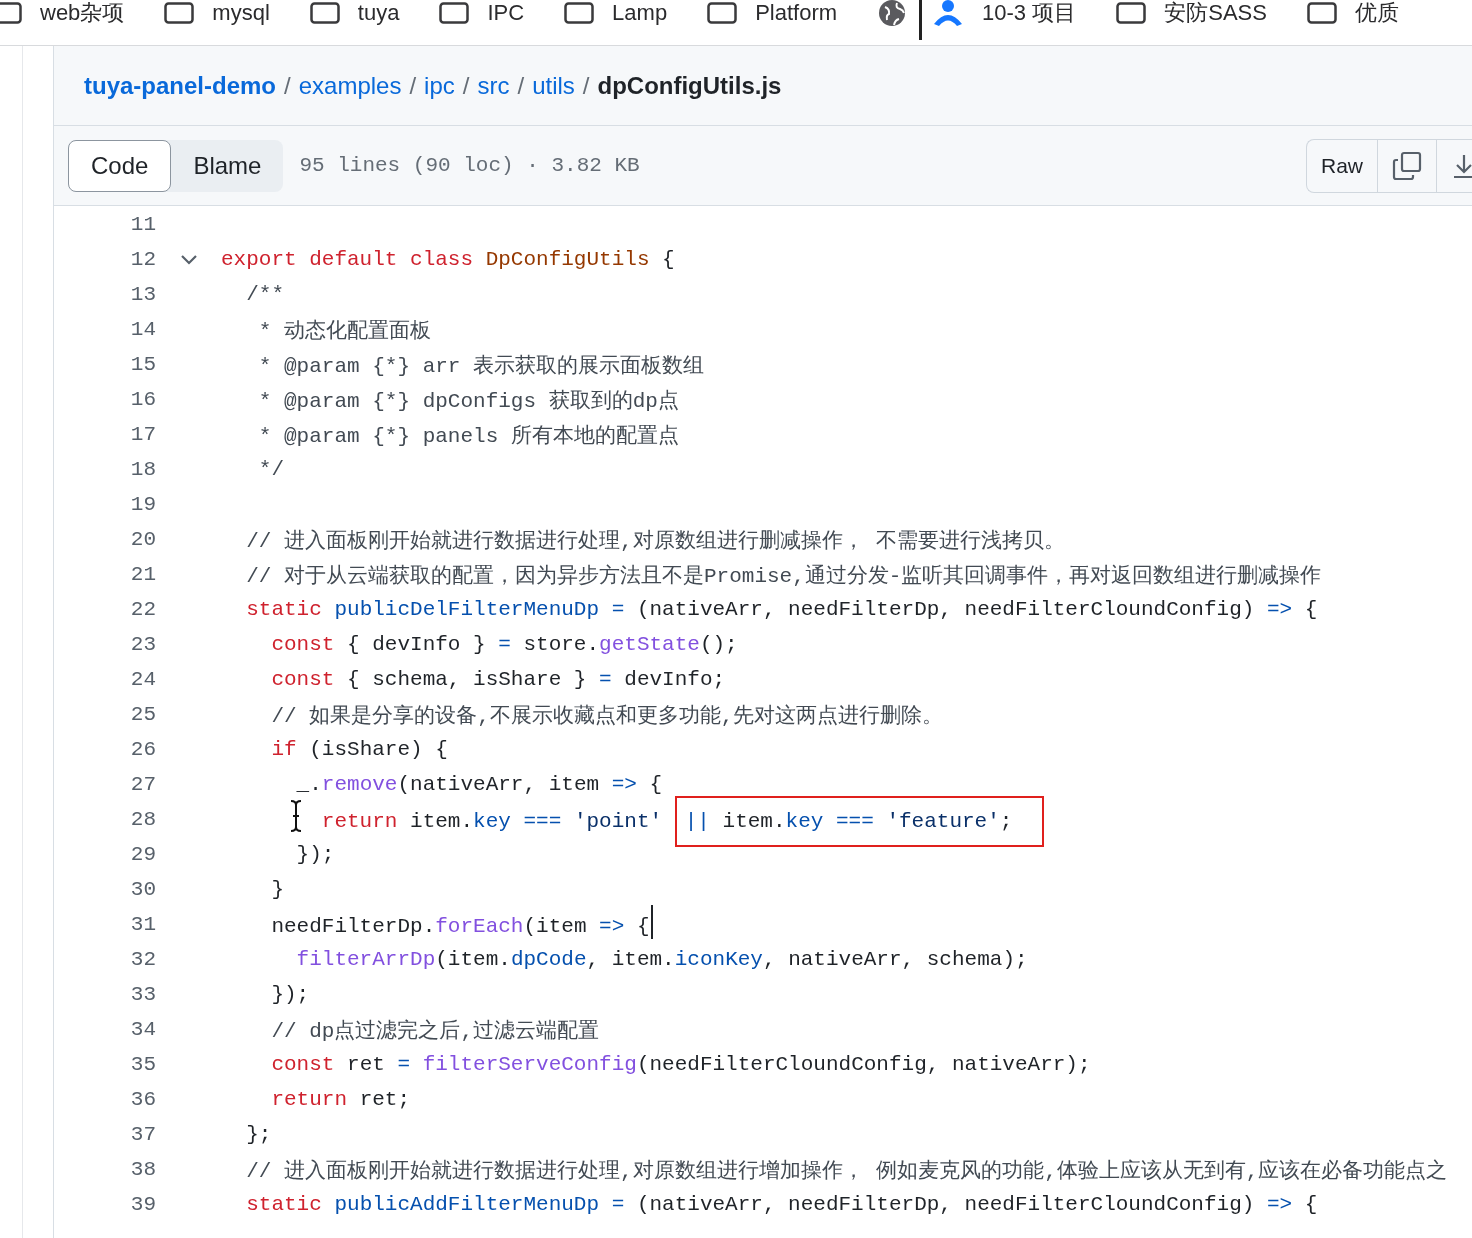  I want to click on view-tab: Blame, so click(227, 165).